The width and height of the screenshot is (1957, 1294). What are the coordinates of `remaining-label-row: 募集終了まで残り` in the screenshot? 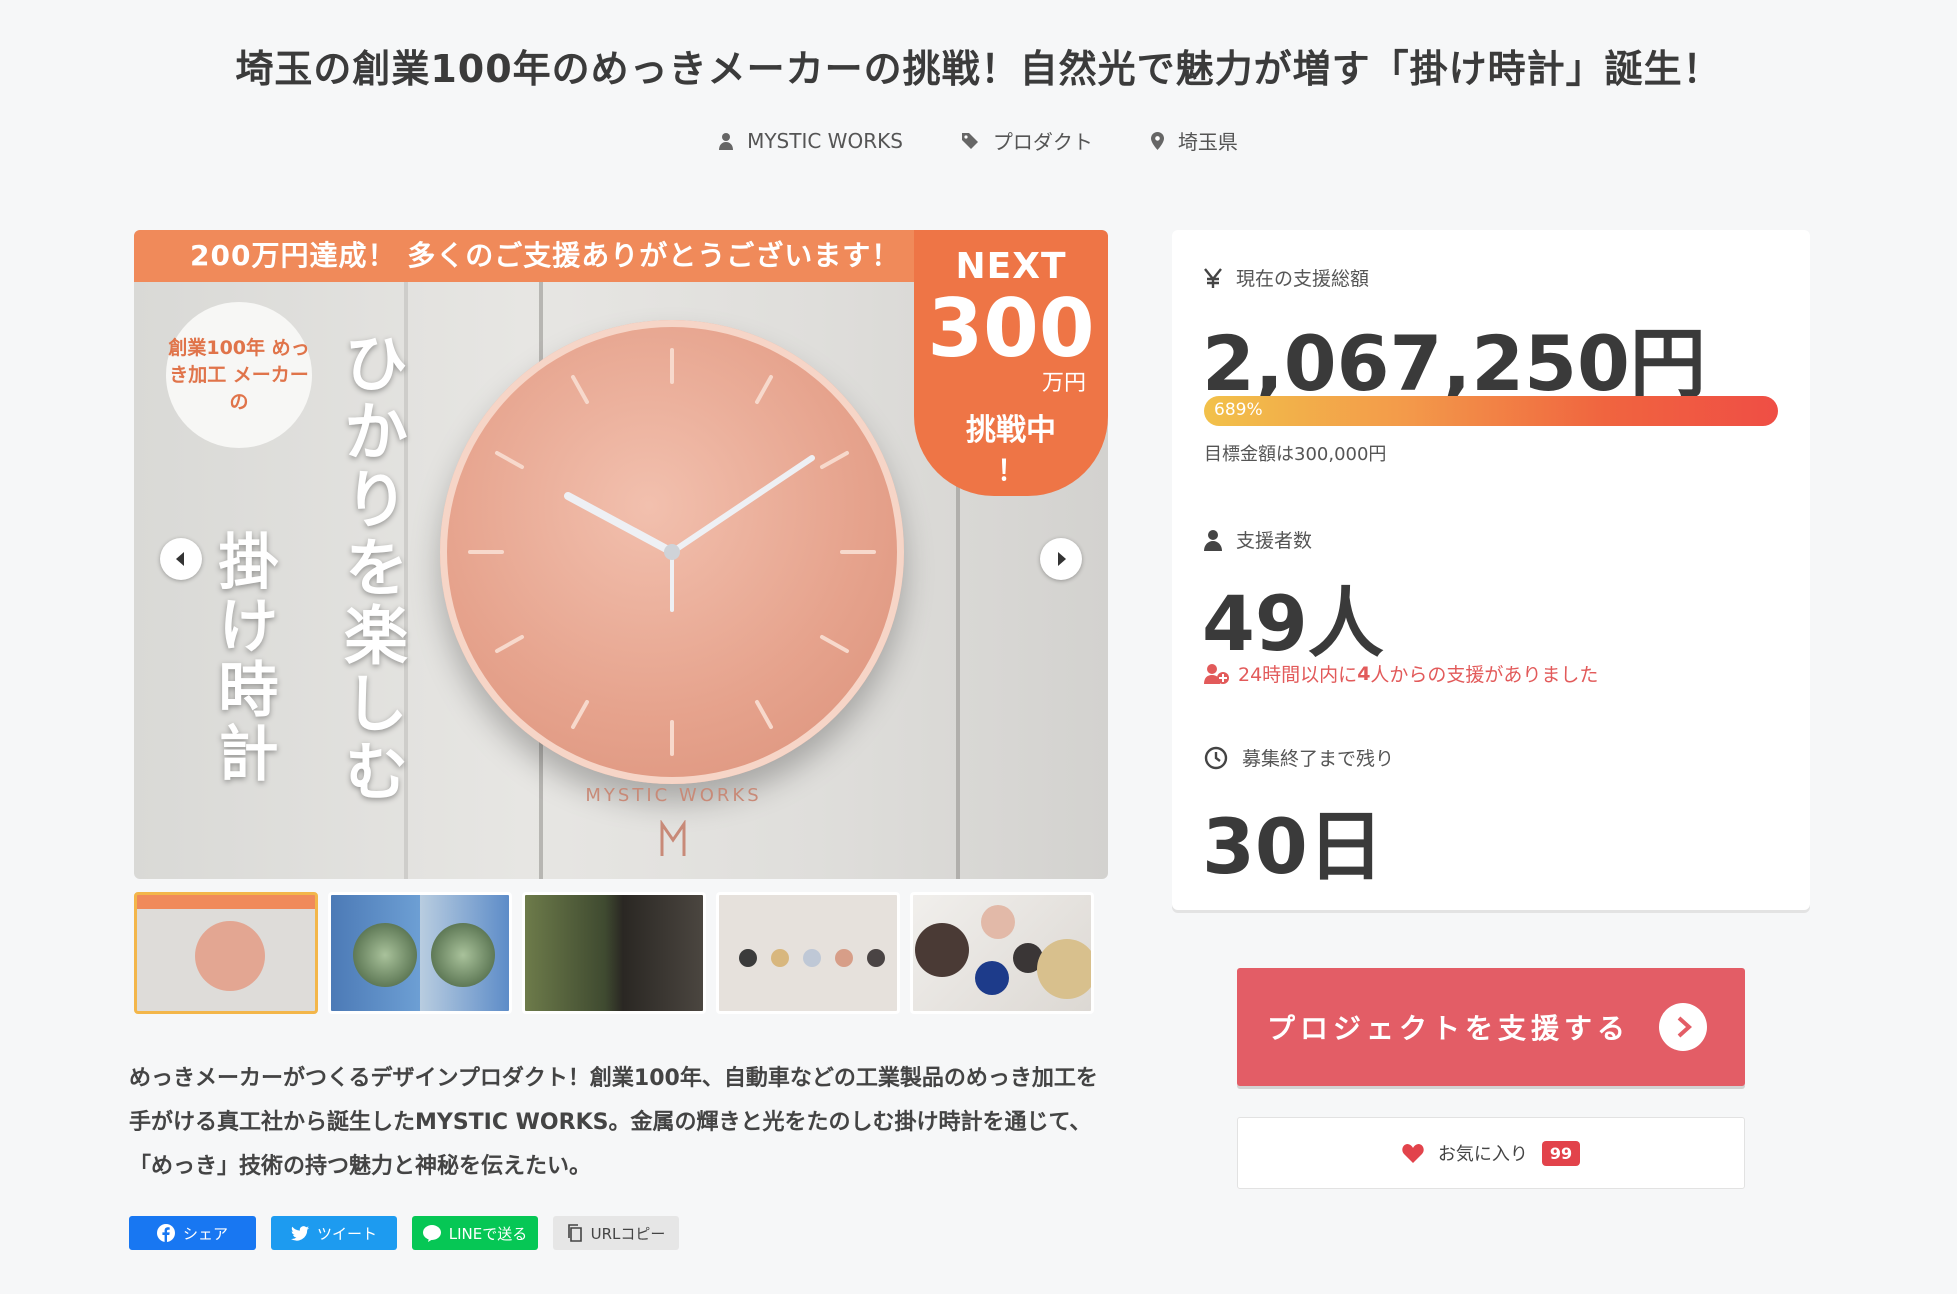 It's located at (1299, 757).